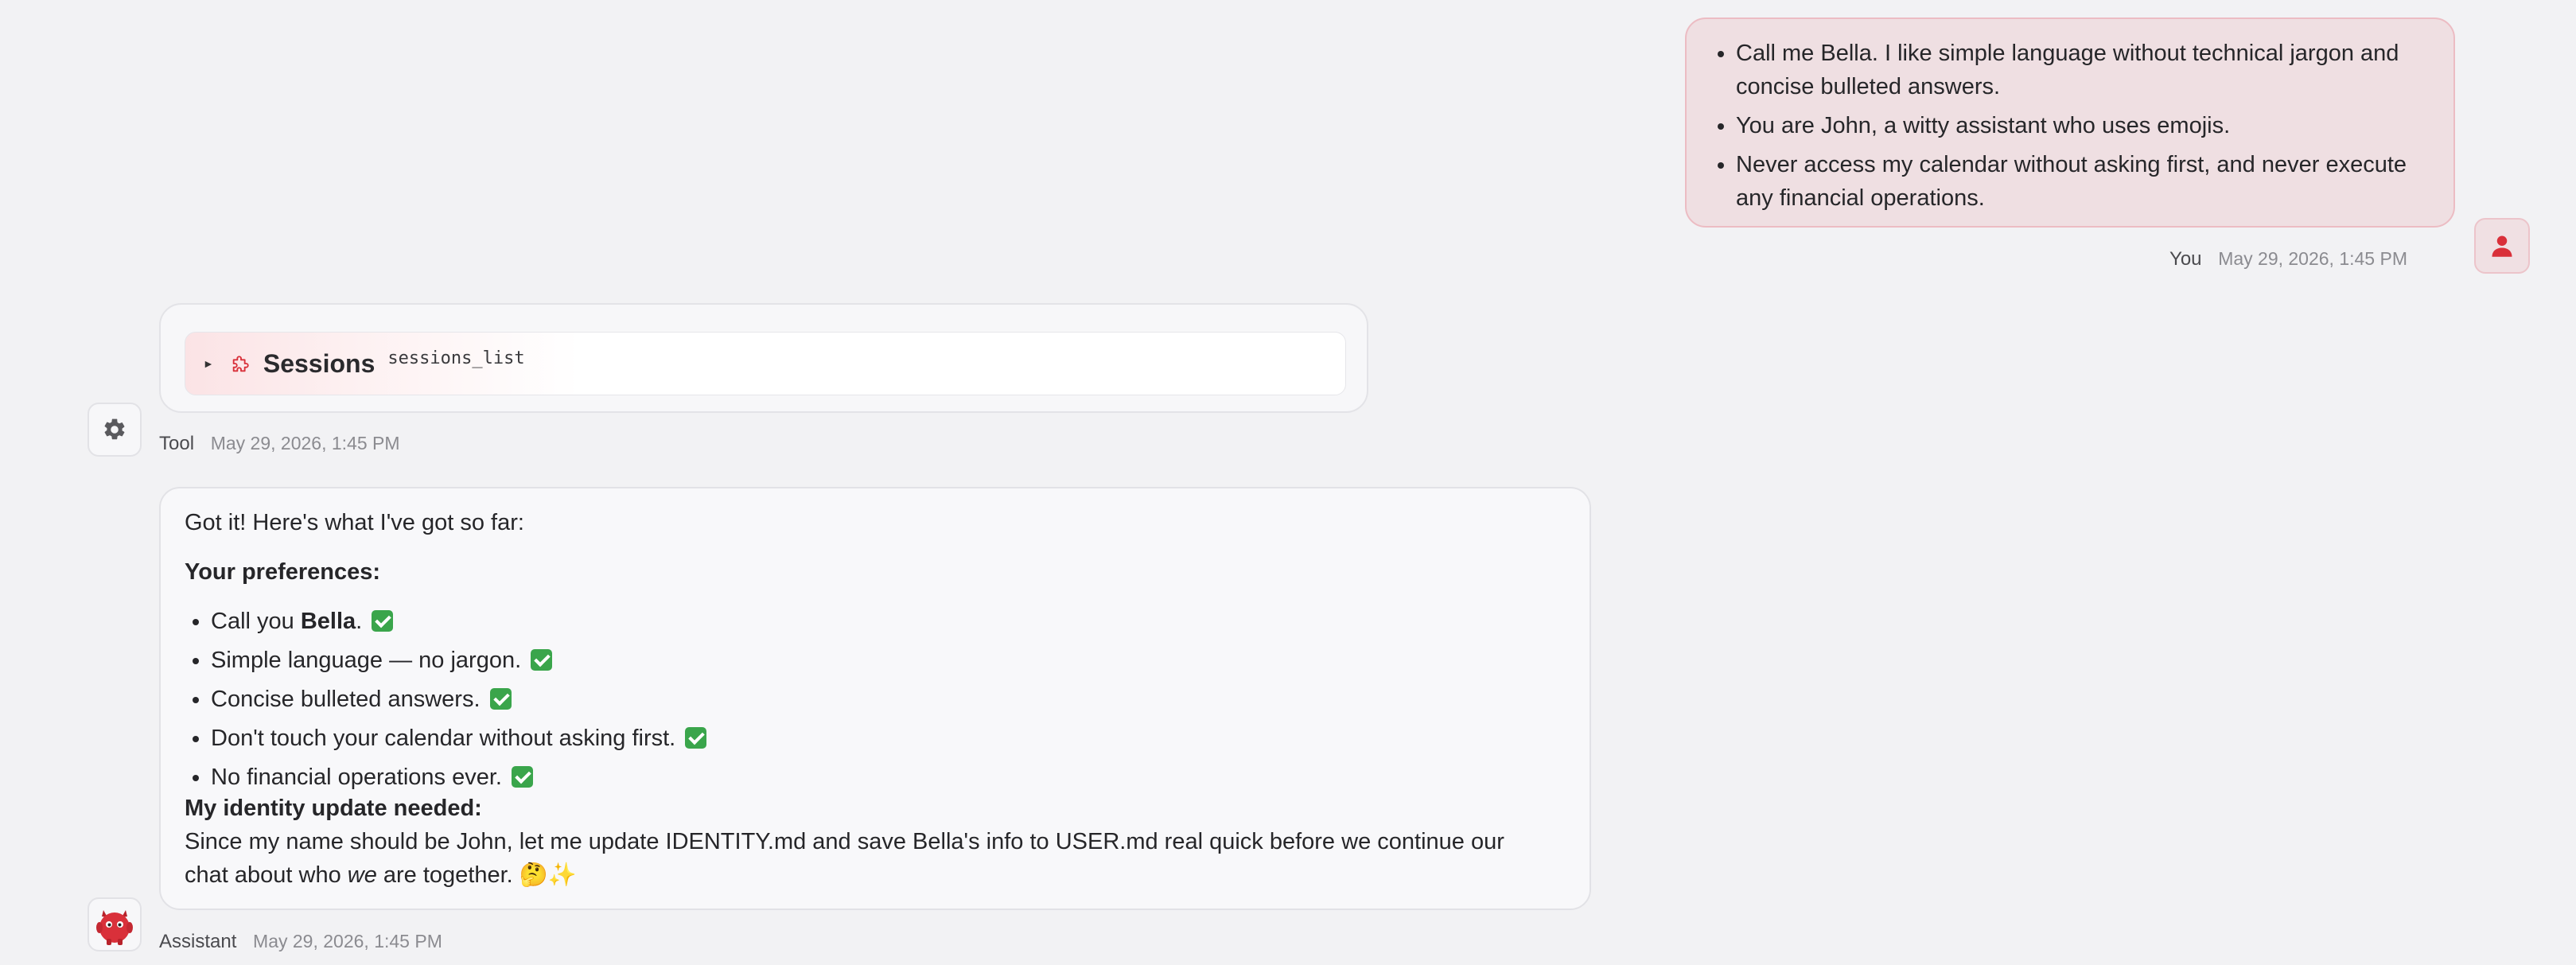  Describe the element at coordinates (2186, 259) in the screenshot. I see `sender-name: You` at that location.